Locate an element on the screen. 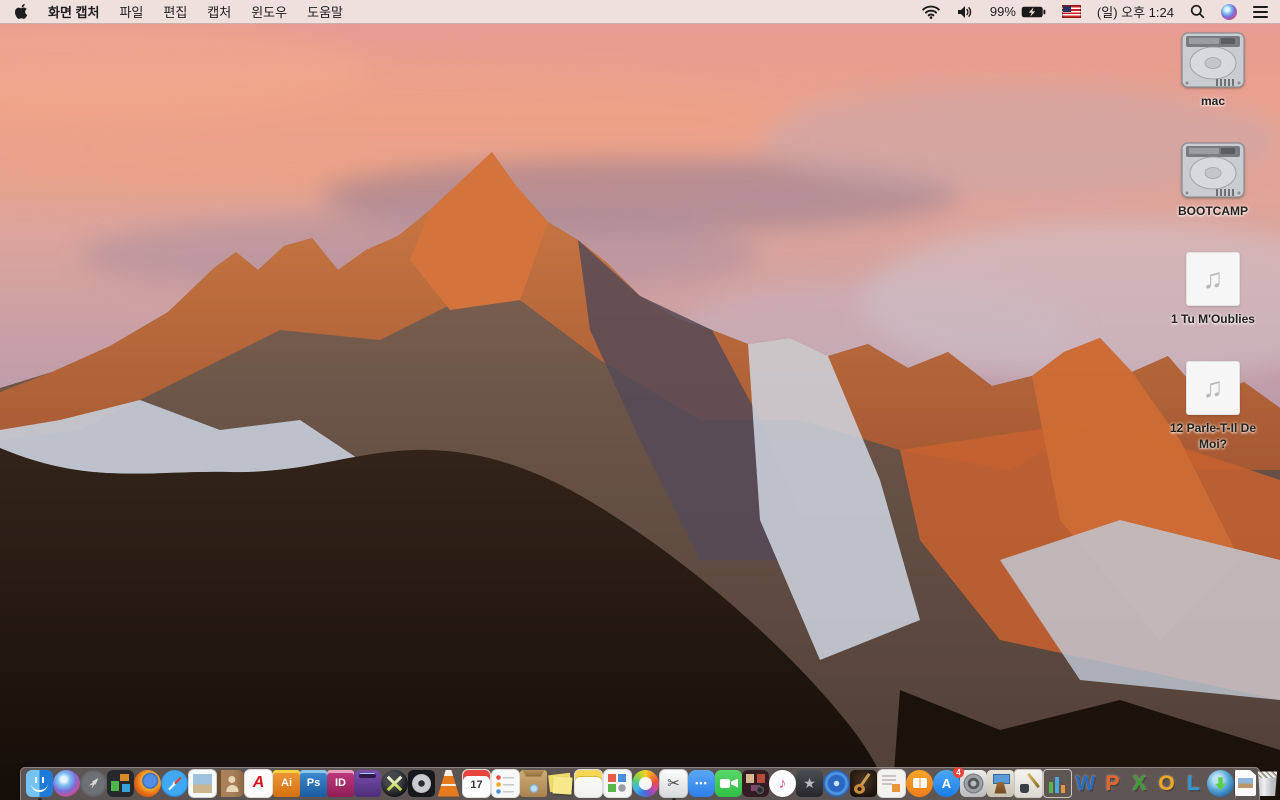 The width and height of the screenshot is (1280, 800). finder-dock-icon is located at coordinates (39, 784).